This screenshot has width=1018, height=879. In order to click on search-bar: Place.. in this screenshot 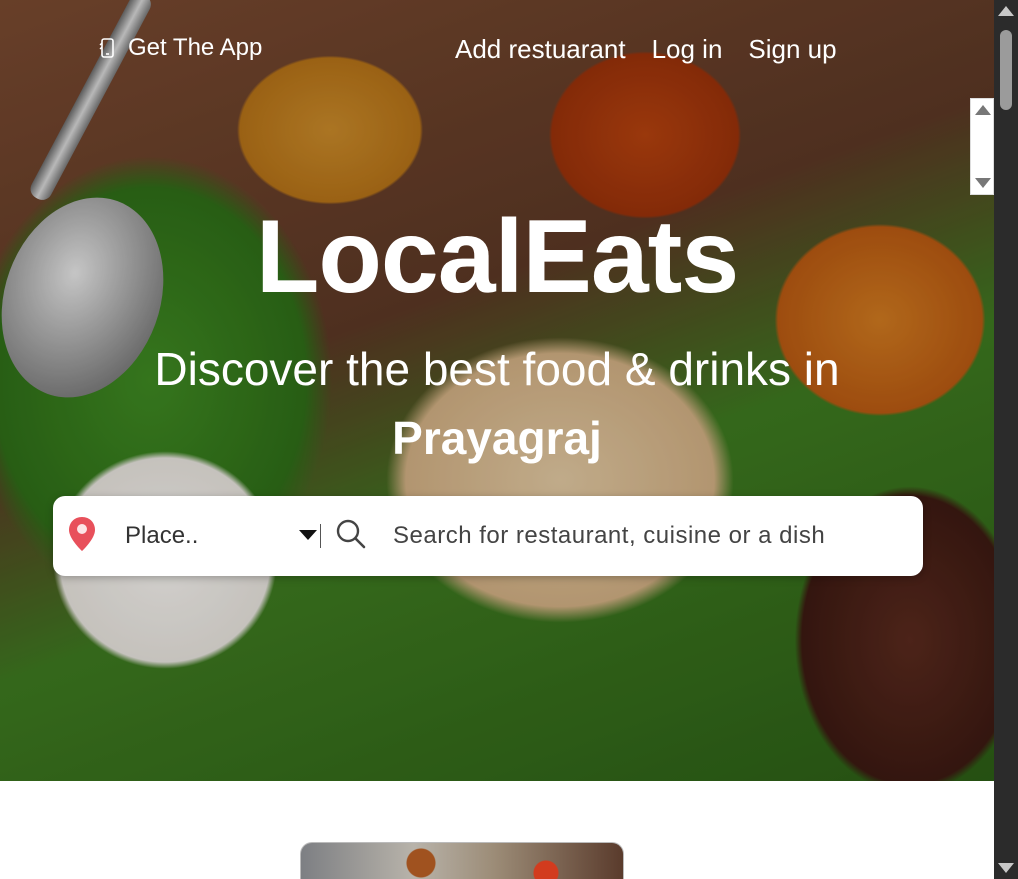, I will do `click(488, 536)`.